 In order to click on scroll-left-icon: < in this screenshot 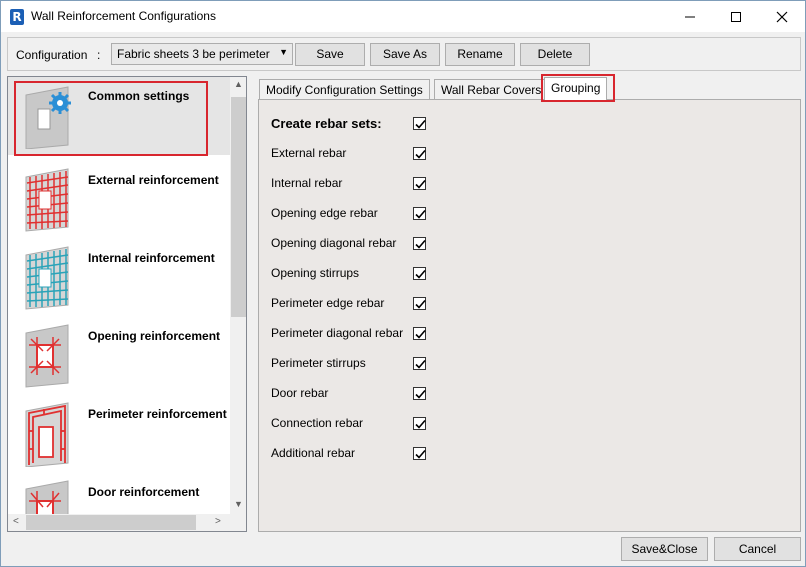, I will do `click(16, 521)`.